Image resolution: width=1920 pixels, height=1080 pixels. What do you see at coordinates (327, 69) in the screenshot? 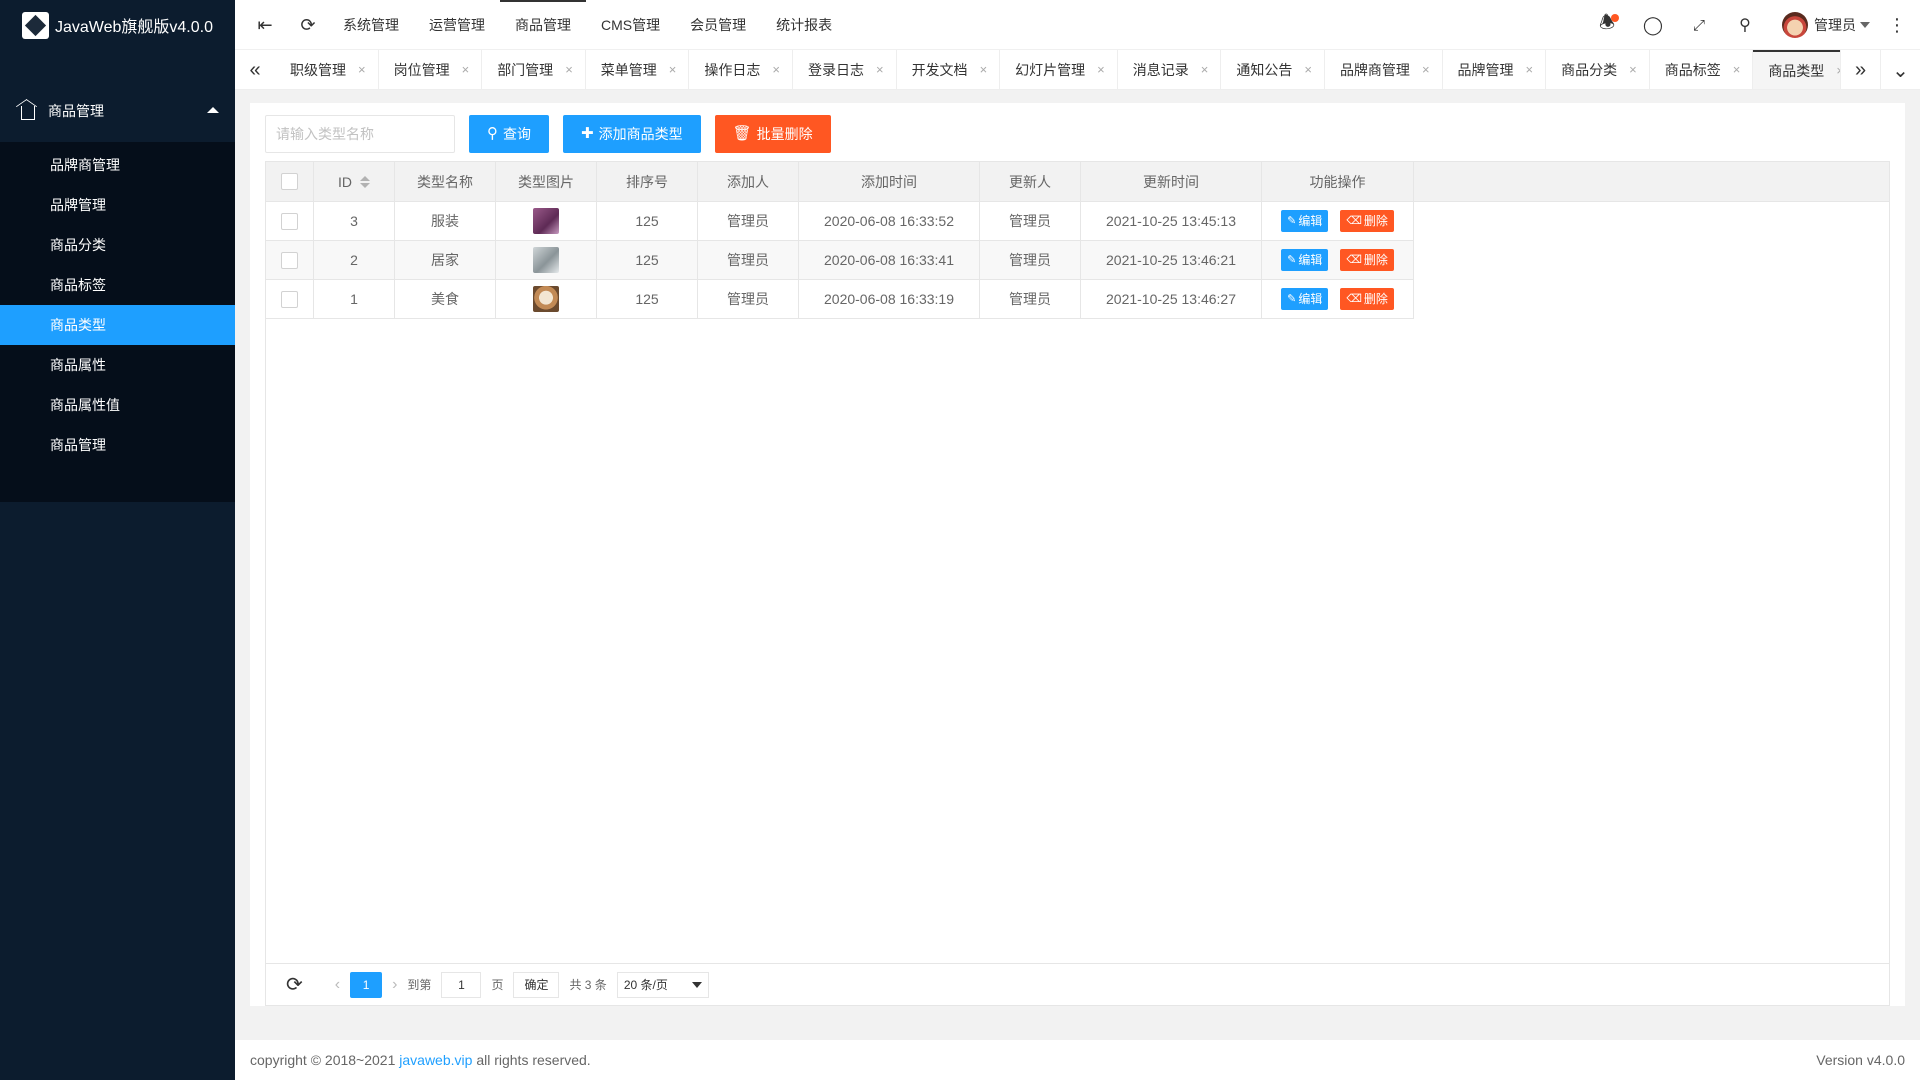
I see `tab-rank: 职级管理 ×` at bounding box center [327, 69].